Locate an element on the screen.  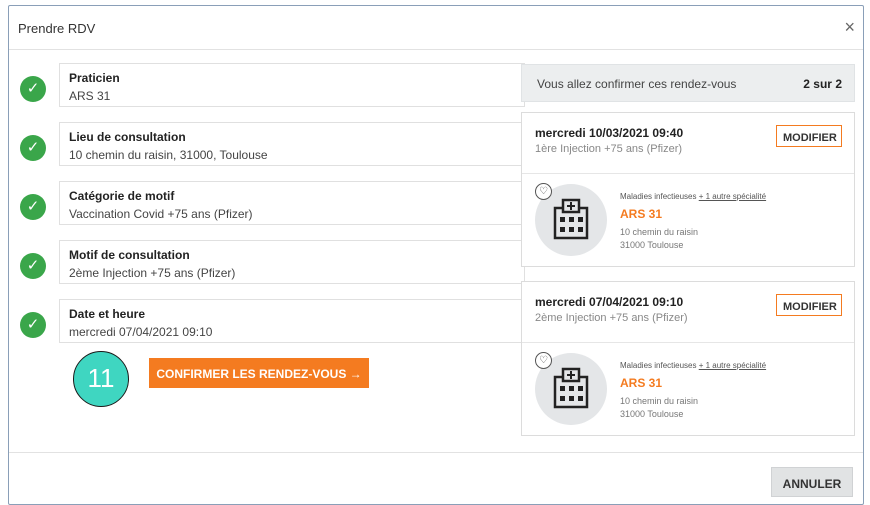
appointment-date: mercredi 10/03/2021 09:40 is located at coordinates (609, 133).